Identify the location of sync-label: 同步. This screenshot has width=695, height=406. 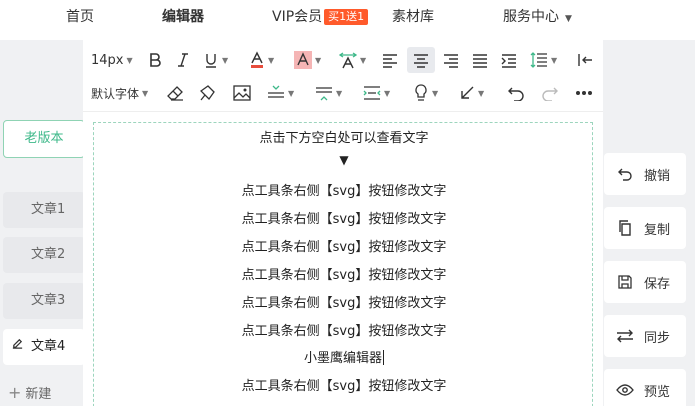
(657, 338).